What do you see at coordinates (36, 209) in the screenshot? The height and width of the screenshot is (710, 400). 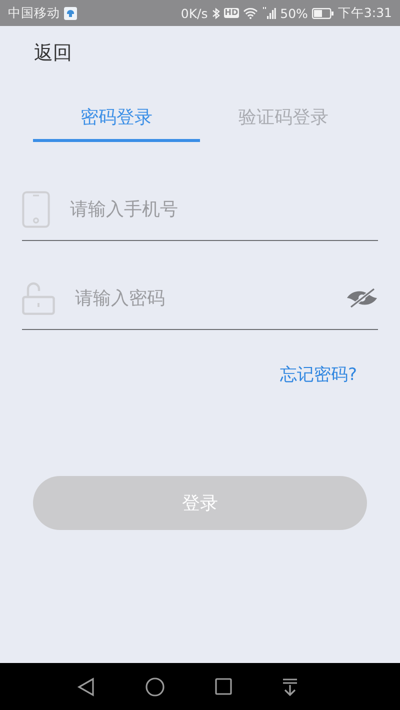 I see `phone-icon` at bounding box center [36, 209].